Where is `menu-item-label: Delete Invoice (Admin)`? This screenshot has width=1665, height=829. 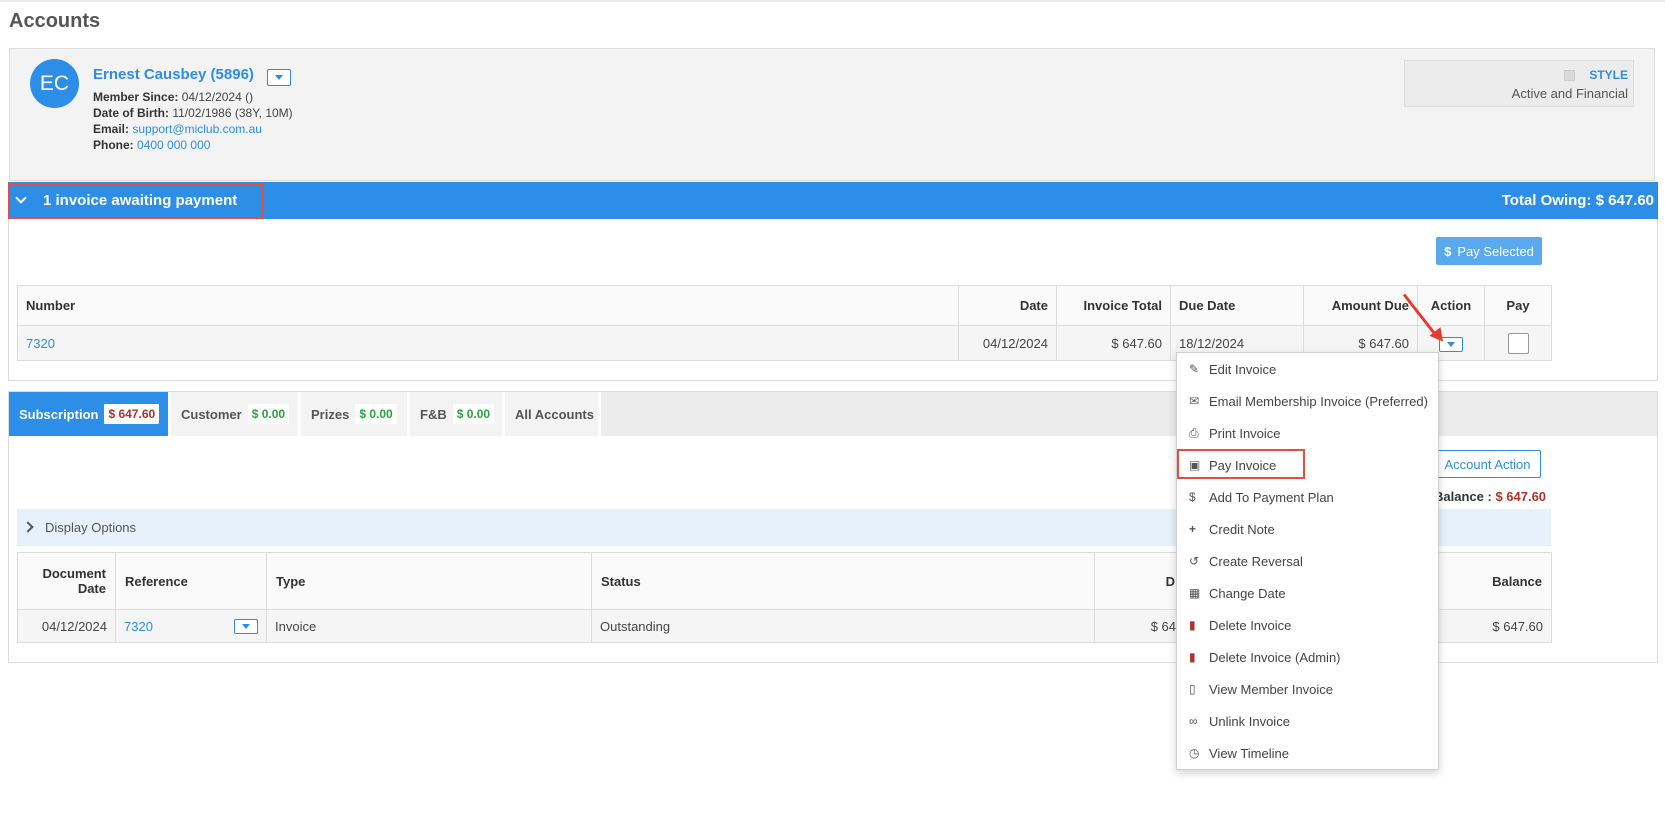
menu-item-label: Delete Invoice (Admin) is located at coordinates (1275, 657).